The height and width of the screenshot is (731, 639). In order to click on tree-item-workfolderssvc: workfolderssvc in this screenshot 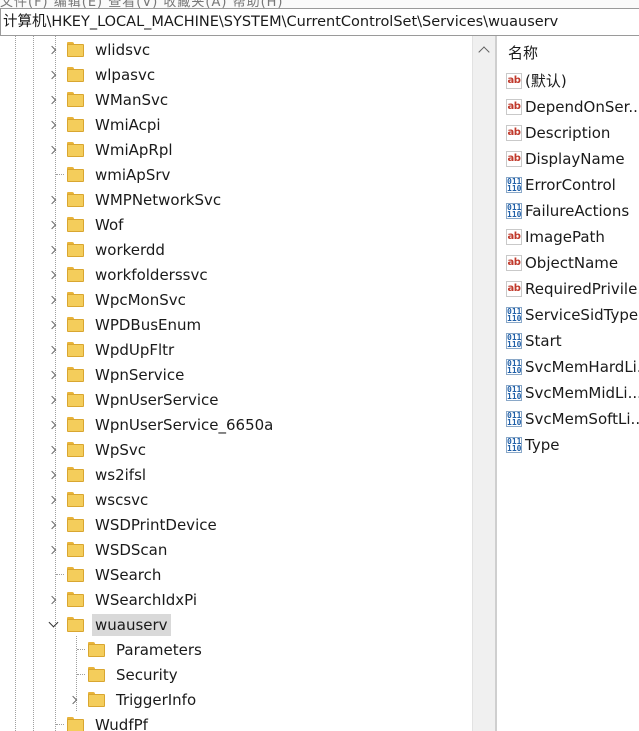, I will do `click(129, 274)`.